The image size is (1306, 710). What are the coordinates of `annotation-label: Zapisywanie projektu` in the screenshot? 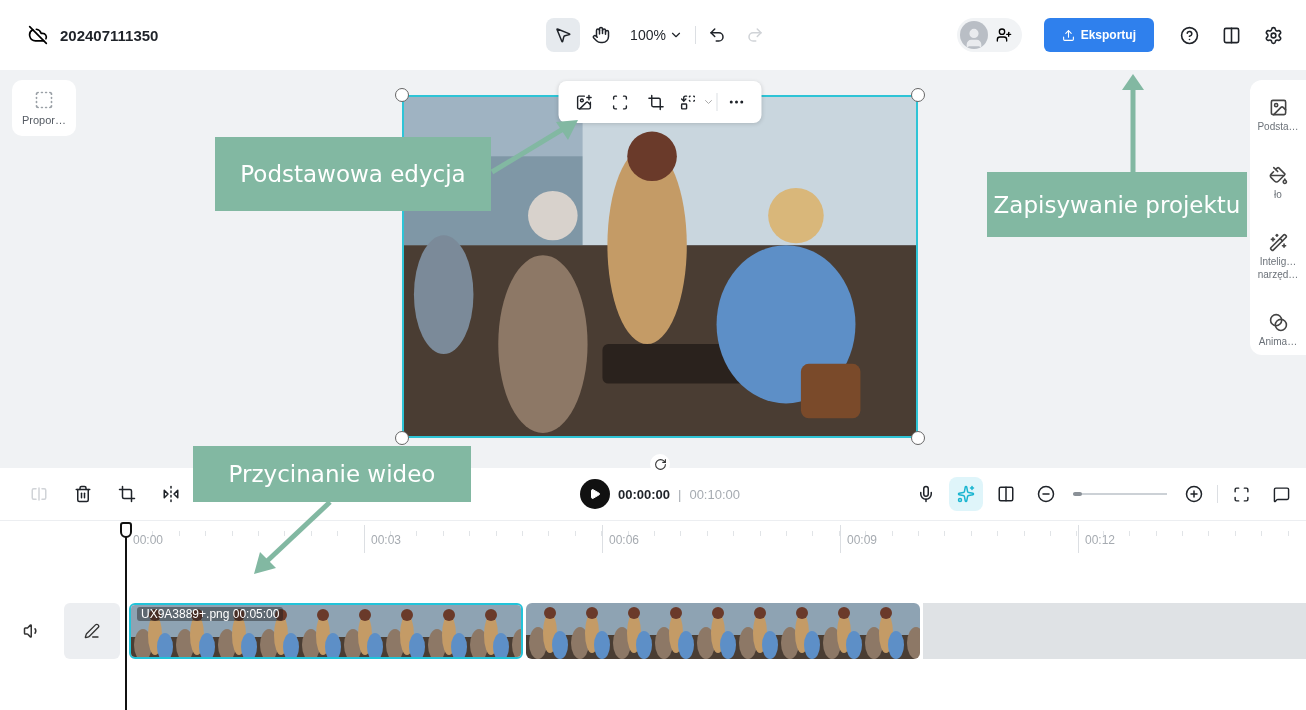 It's located at (1117, 204).